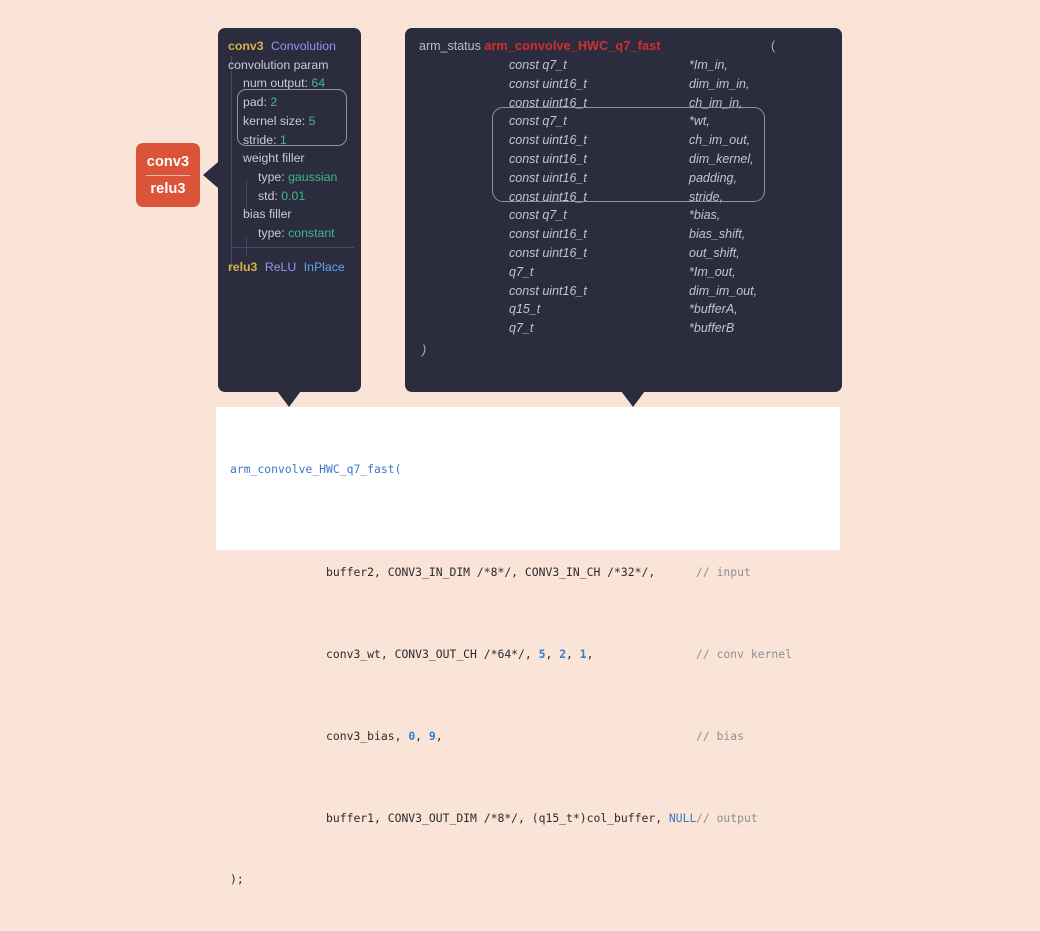 This screenshot has height=931, width=1040. What do you see at coordinates (280, 266) in the screenshot?
I see `footer-layer-type: ReLU` at bounding box center [280, 266].